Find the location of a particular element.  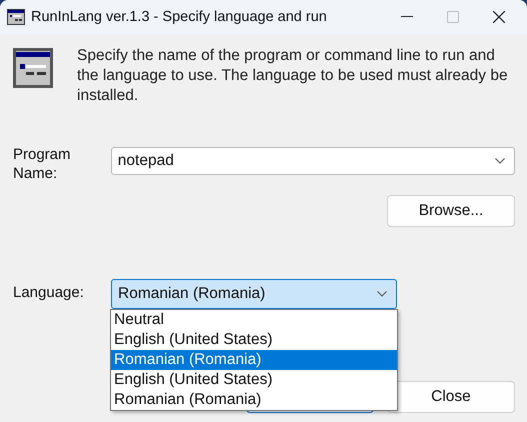

language-option: Romanian (Romania) is located at coordinates (254, 360).